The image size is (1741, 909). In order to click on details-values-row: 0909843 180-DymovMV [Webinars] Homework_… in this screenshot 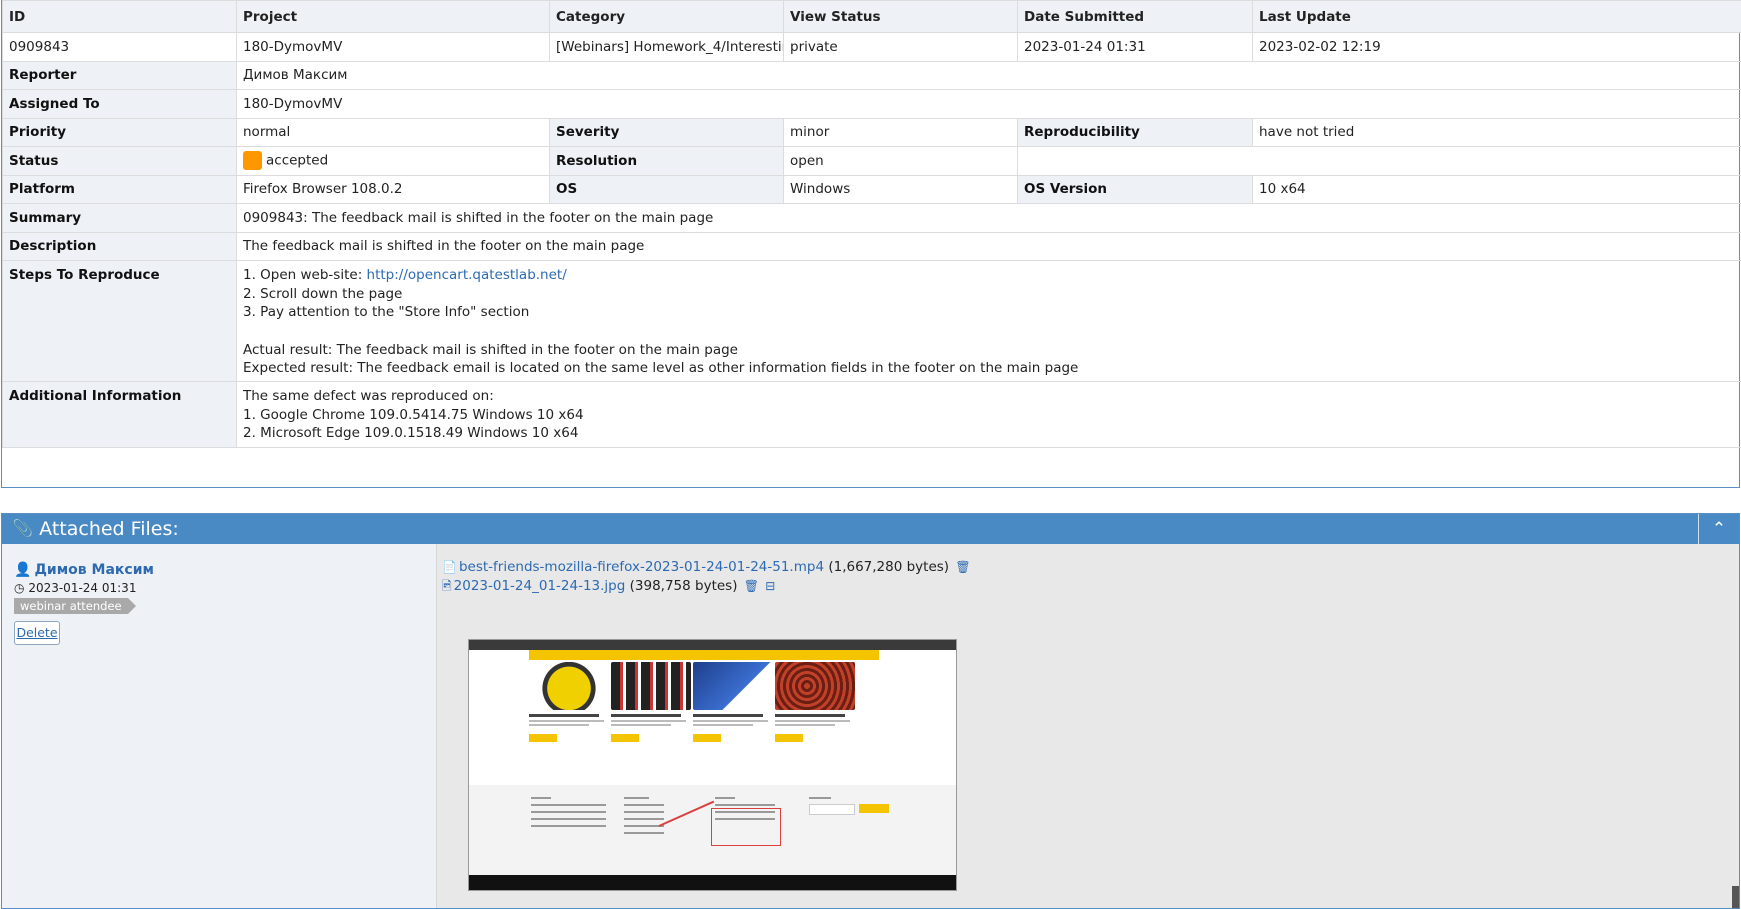, I will do `click(871, 47)`.